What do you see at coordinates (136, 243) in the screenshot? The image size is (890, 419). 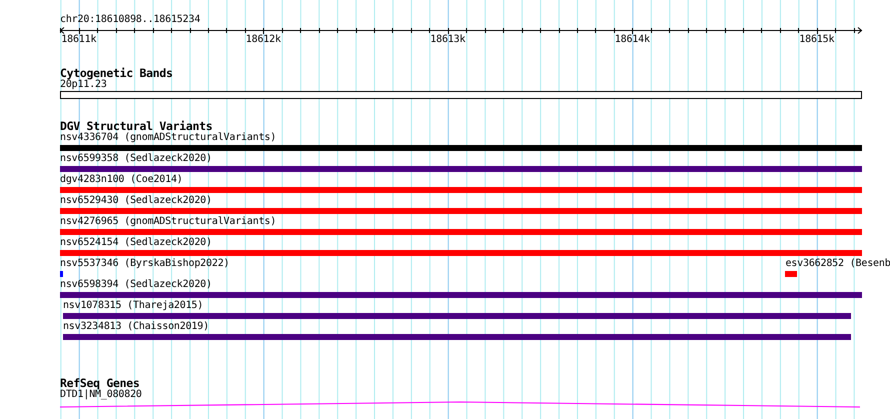 I see `feature-label: nsv6524154 (Sedlazeck2020)` at bounding box center [136, 243].